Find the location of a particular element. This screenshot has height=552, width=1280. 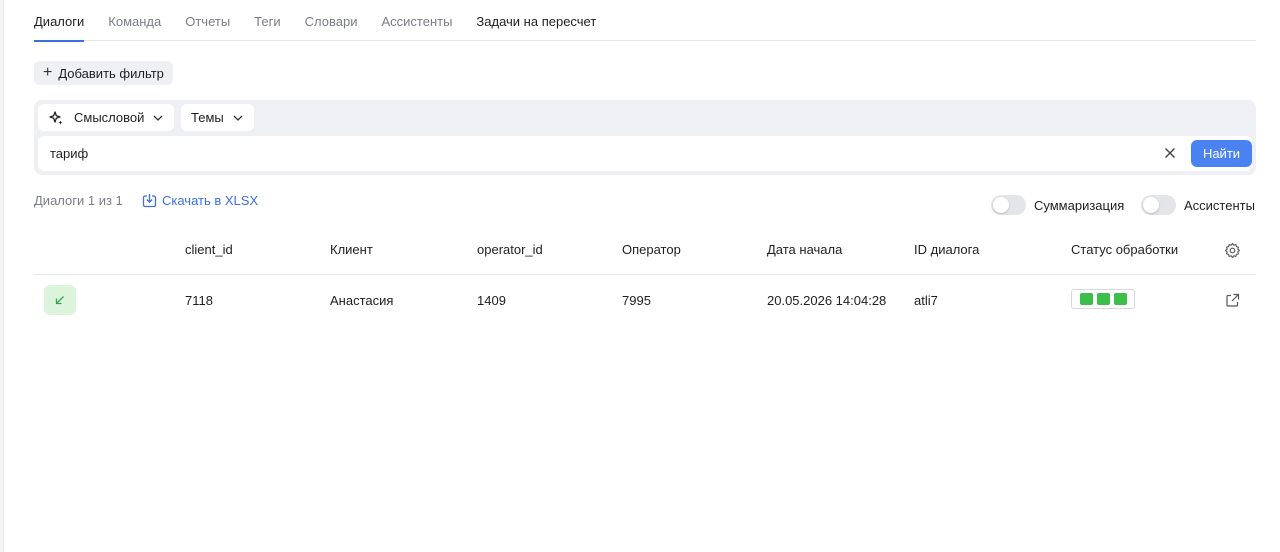

incoming-arrow-icon is located at coordinates (59, 300).